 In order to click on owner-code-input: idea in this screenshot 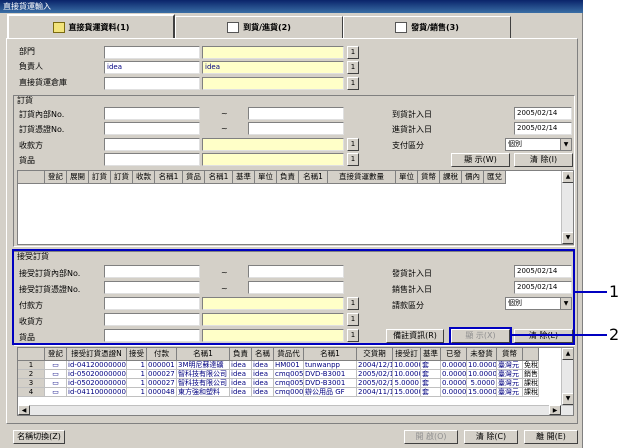, I will do `click(152, 67)`.